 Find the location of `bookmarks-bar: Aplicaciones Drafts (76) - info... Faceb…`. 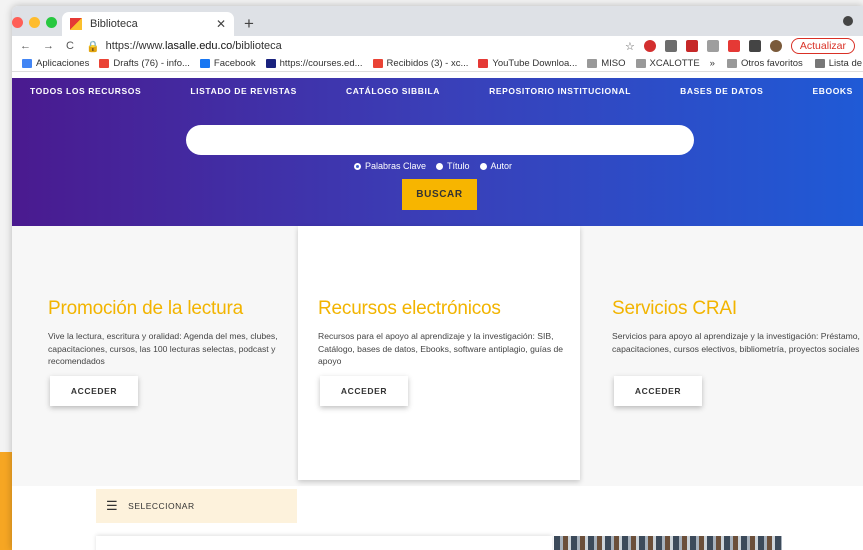

bookmarks-bar: Aplicaciones Drafts (76) - info... Faceb… is located at coordinates (437, 64).